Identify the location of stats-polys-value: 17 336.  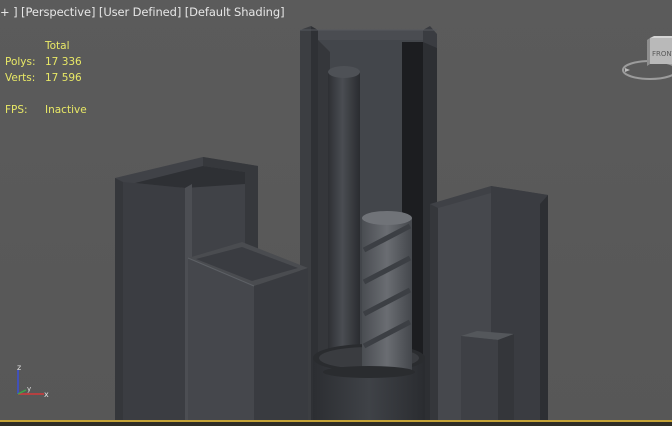
(63, 62).